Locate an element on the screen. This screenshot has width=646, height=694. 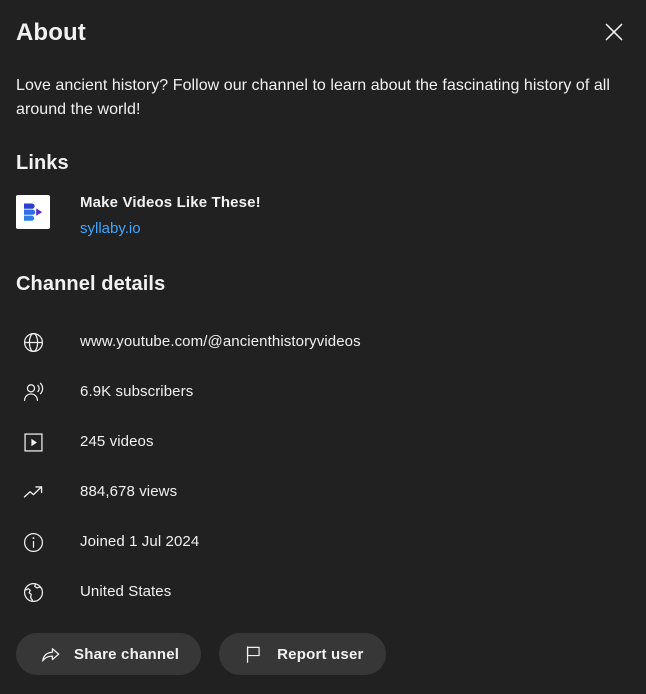
link-title: Make Videos Like These! is located at coordinates (170, 202).